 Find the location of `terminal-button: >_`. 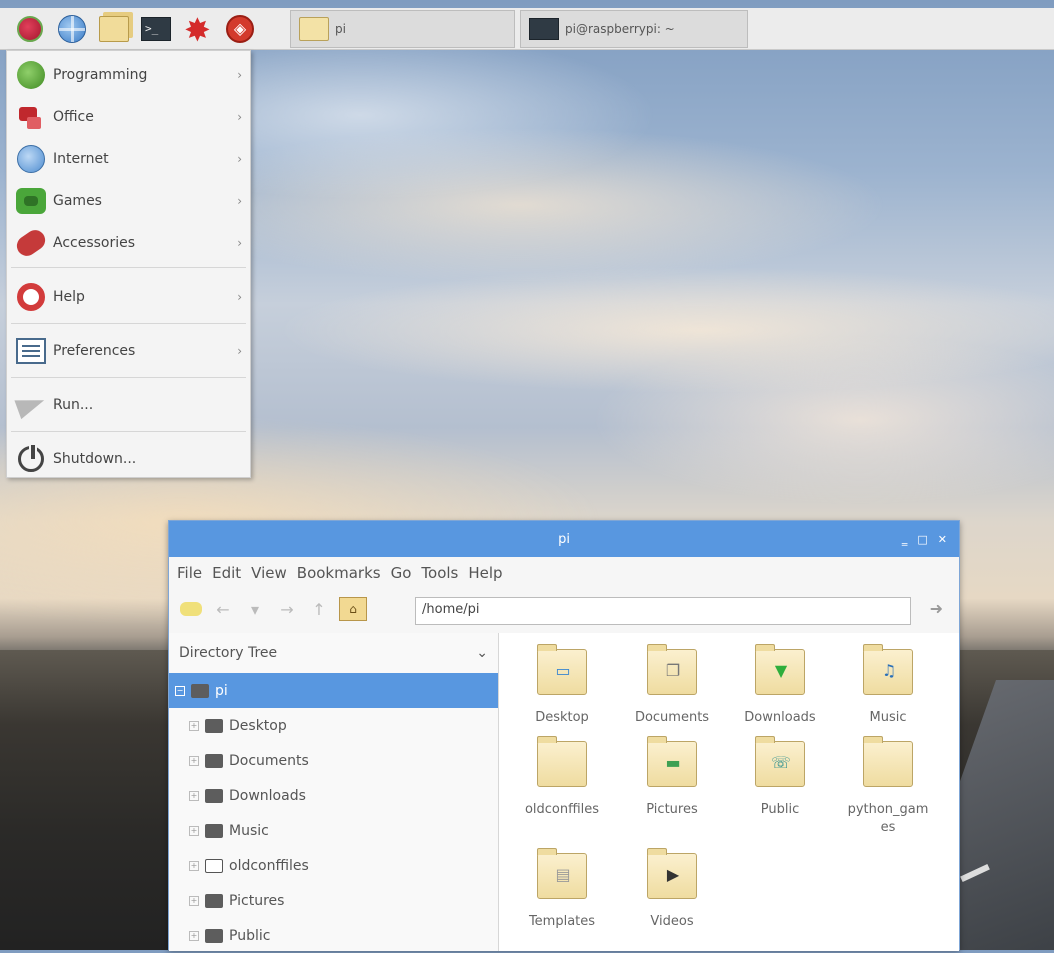

terminal-button: >_ is located at coordinates (156, 29).